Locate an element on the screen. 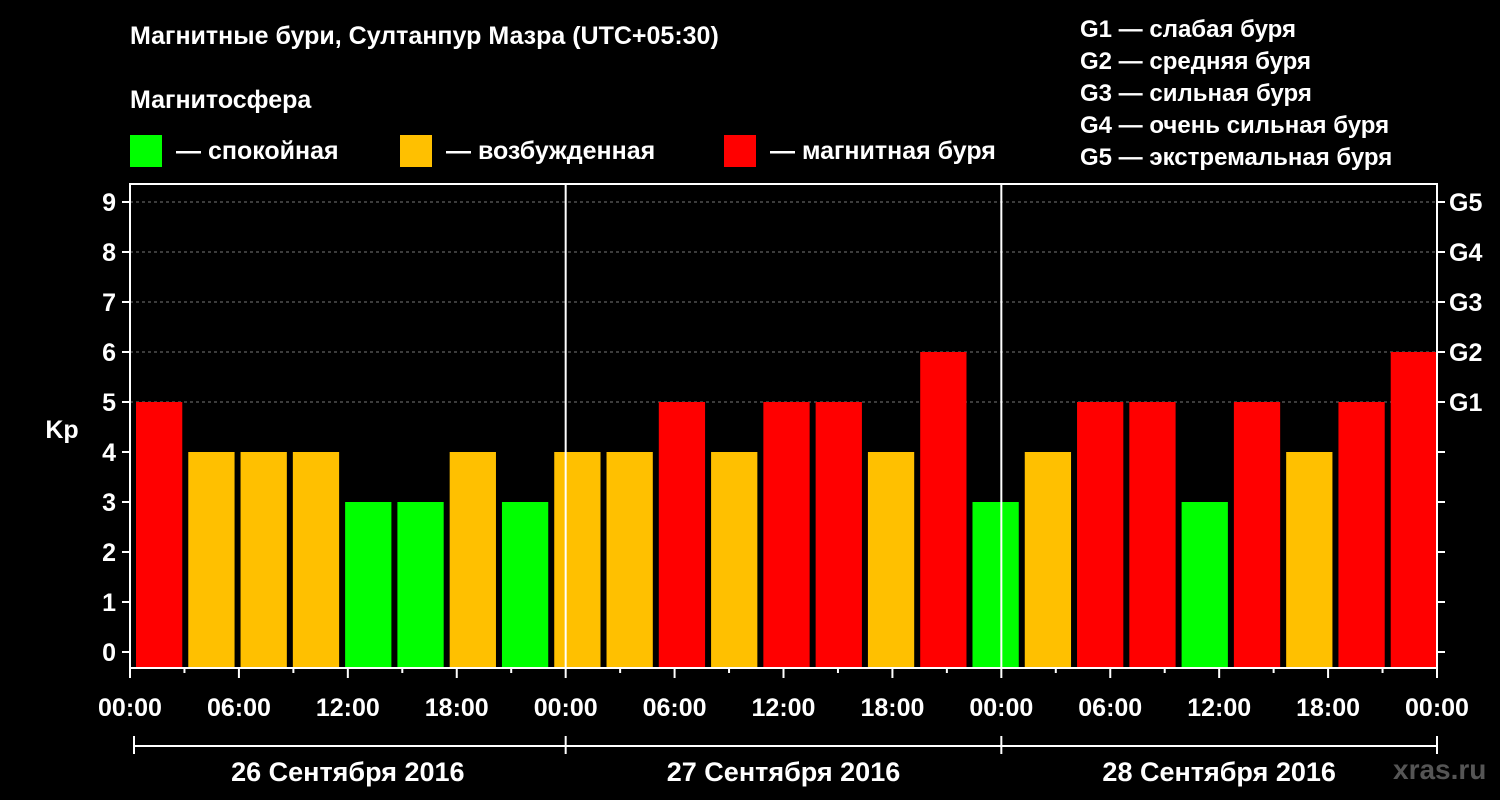  date-label: 28 Сентября 2016 is located at coordinates (1218, 772).